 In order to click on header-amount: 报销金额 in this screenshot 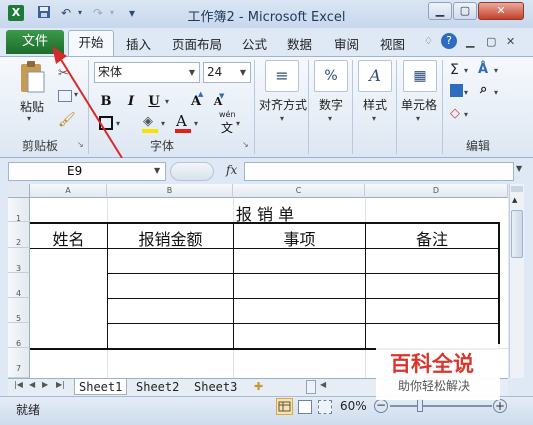, I will do `click(170, 239)`.